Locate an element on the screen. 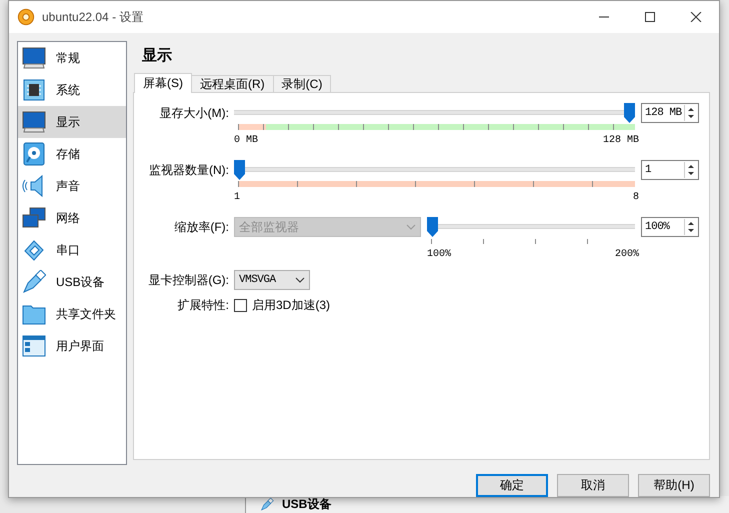  sidebar-item: 串口 is located at coordinates (72, 250).